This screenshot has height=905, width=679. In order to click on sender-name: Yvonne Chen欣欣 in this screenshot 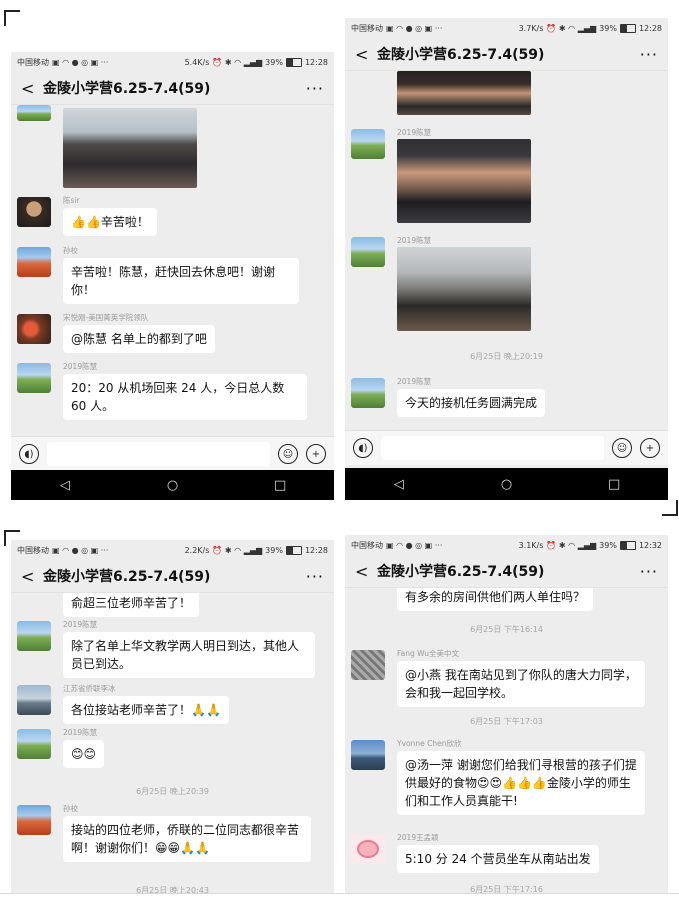, I will do `click(429, 743)`.